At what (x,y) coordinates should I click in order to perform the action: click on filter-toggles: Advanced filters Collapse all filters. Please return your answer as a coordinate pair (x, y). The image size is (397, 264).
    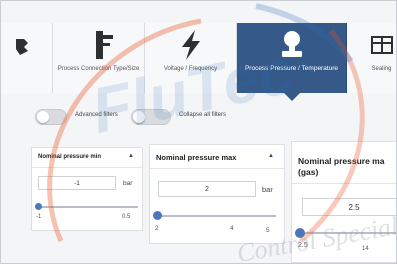
    Looking at the image, I should click on (198, 118).